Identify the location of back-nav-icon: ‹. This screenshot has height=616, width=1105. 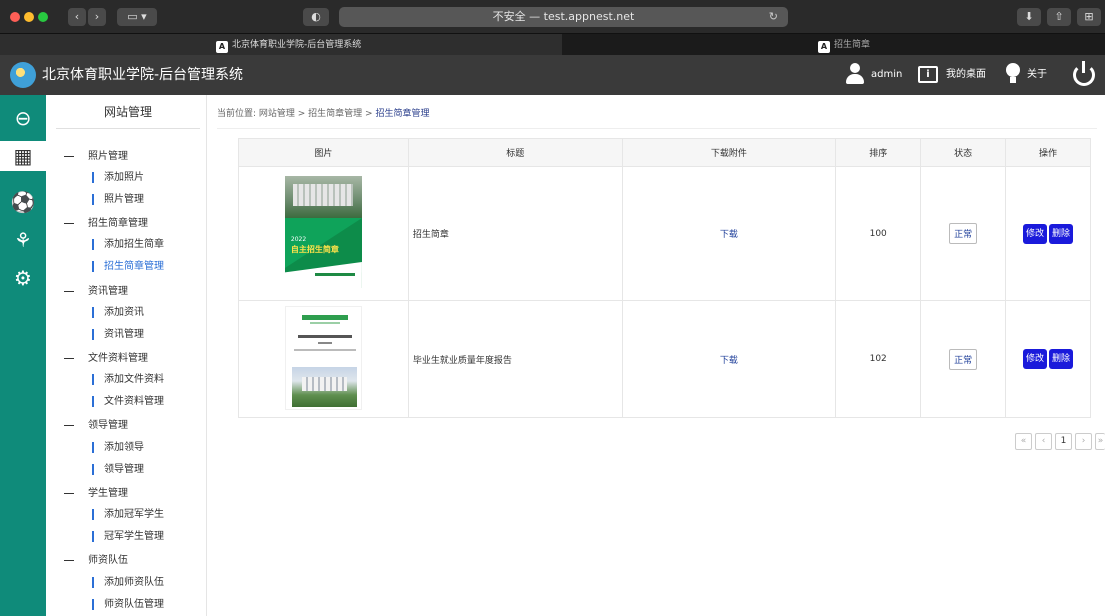
(77, 17).